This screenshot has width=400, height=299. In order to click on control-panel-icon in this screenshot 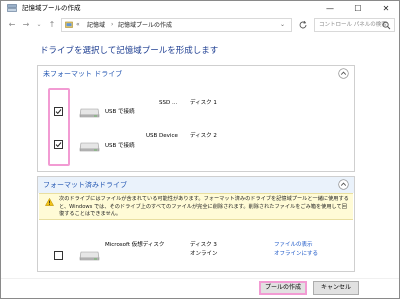, I will do `click(69, 24)`.